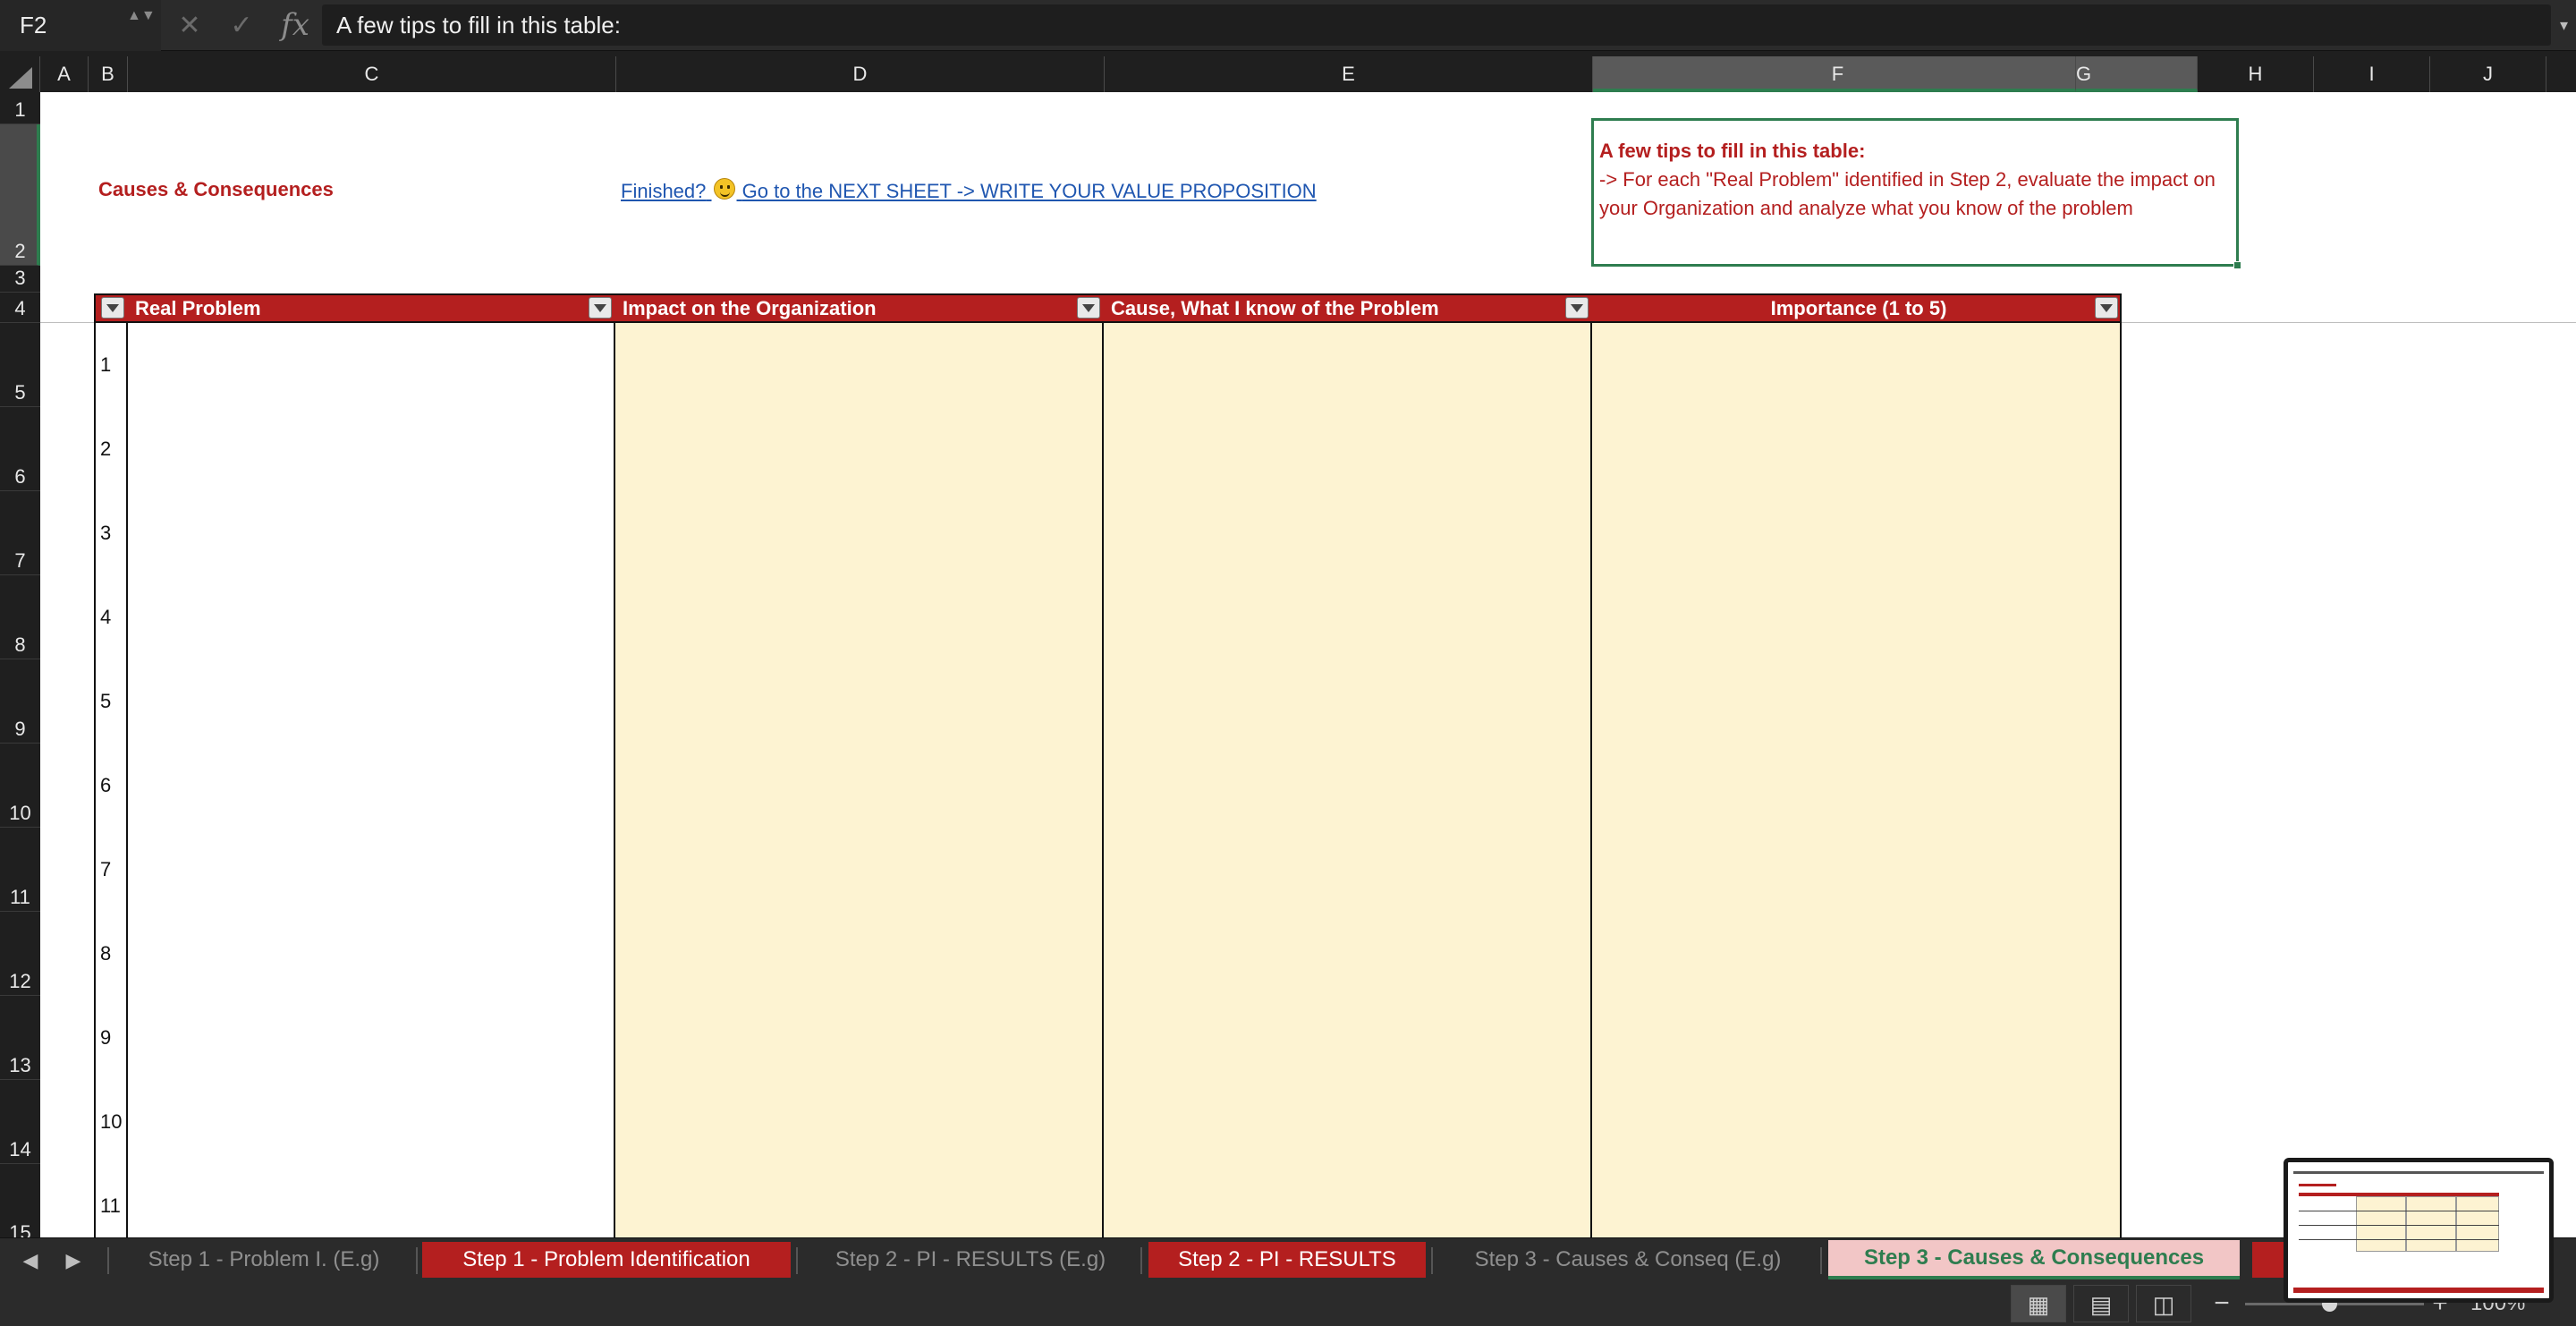 This screenshot has height=1326, width=2576. I want to click on expand-formula-bar-icon: ▾, so click(2564, 25).